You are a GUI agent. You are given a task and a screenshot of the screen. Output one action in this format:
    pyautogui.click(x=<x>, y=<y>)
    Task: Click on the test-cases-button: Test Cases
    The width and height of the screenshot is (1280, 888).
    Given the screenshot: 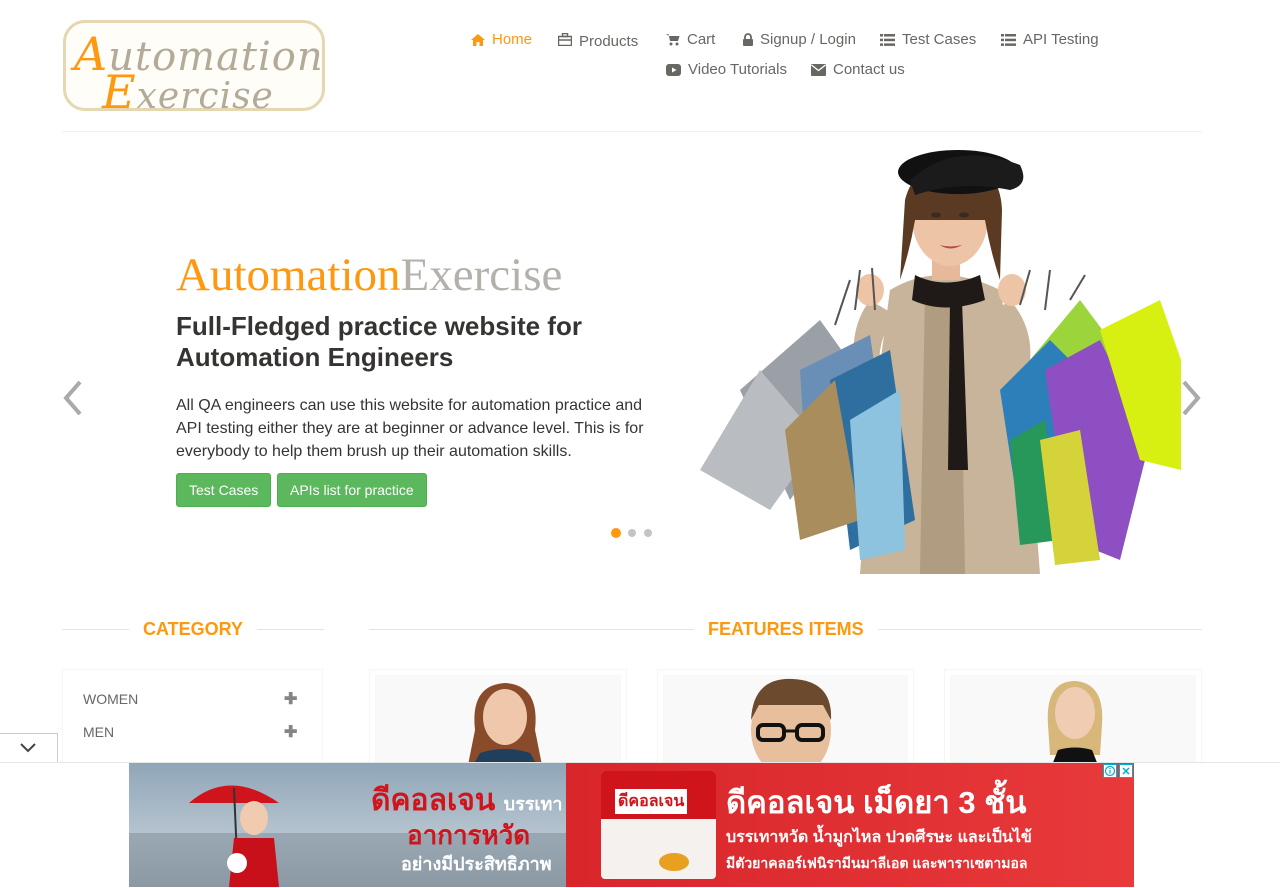 What is the action you would take?
    pyautogui.click(x=224, y=490)
    